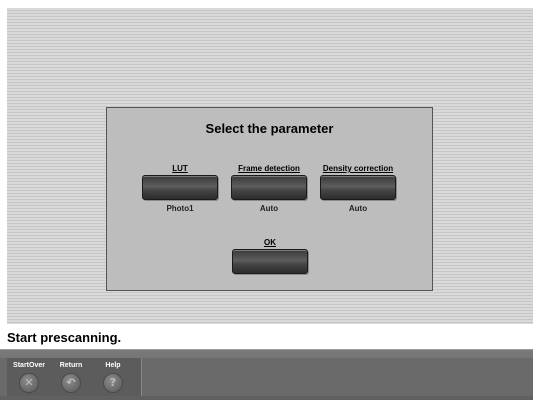 Image resolution: width=533 pixels, height=400 pixels. I want to click on density-correction-button, so click(358, 187).